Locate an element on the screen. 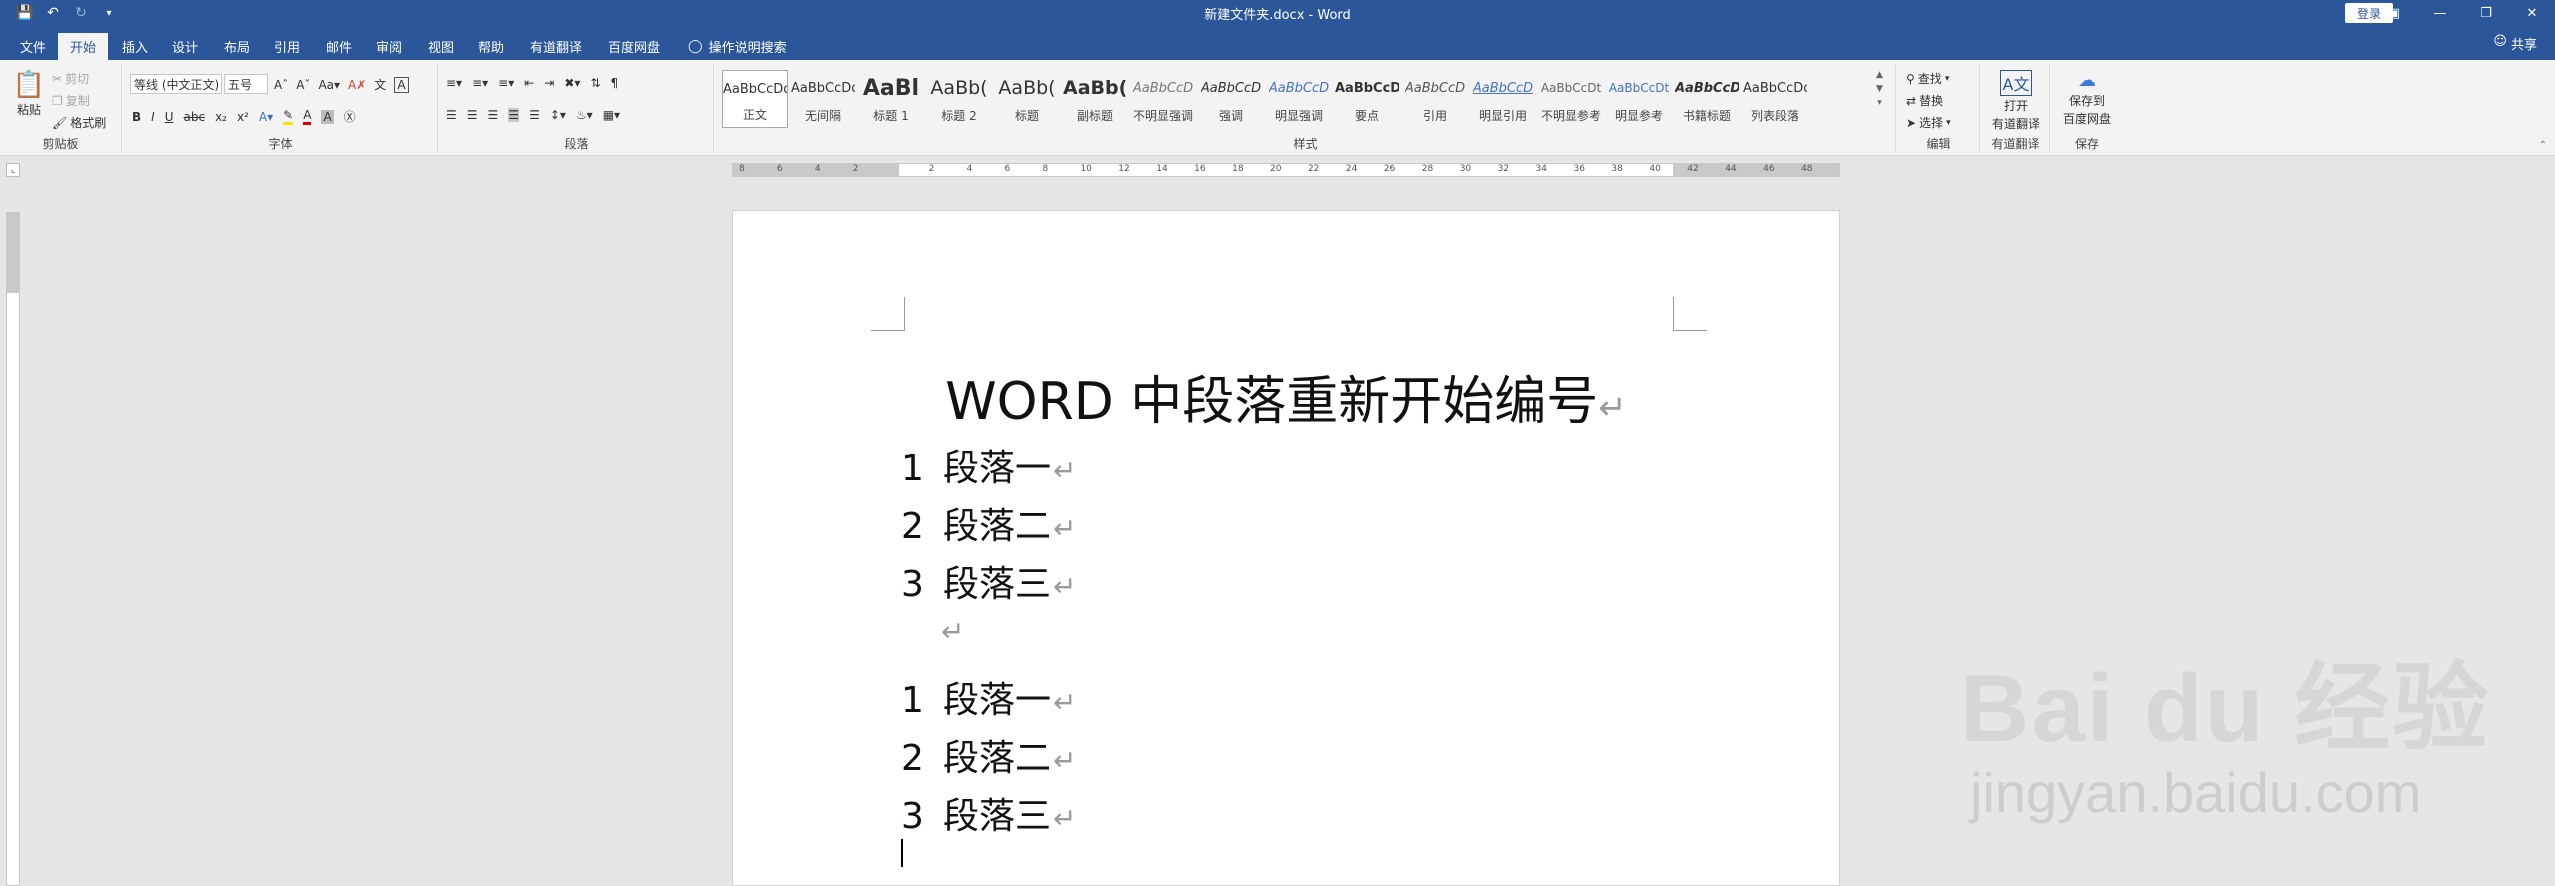 This screenshot has width=2555, height=886. style-subtitle: AaBb( 副标题 is located at coordinates (1095, 99).